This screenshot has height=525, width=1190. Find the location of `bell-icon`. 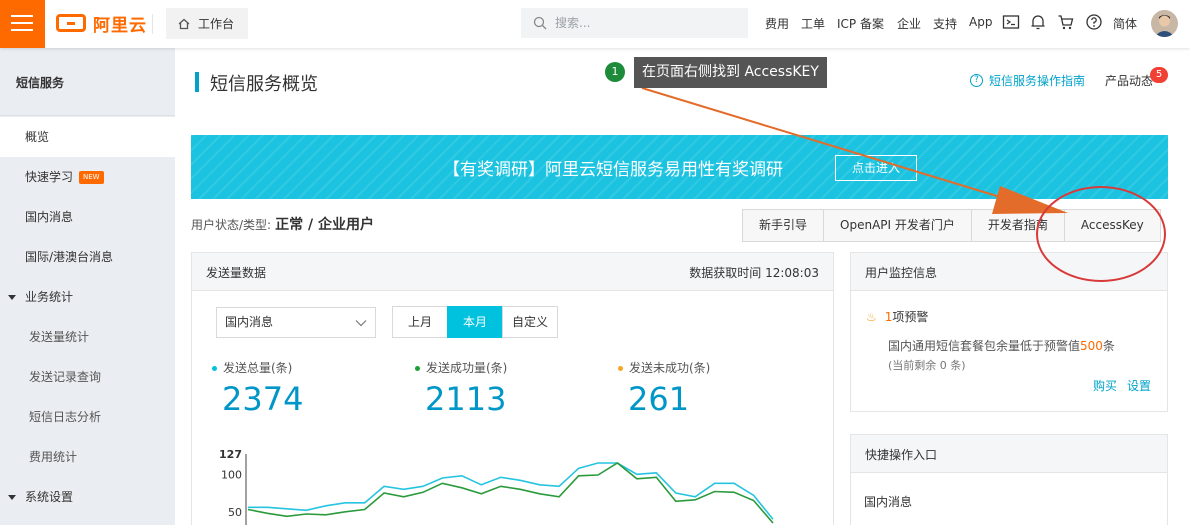

bell-icon is located at coordinates (1038, 22).